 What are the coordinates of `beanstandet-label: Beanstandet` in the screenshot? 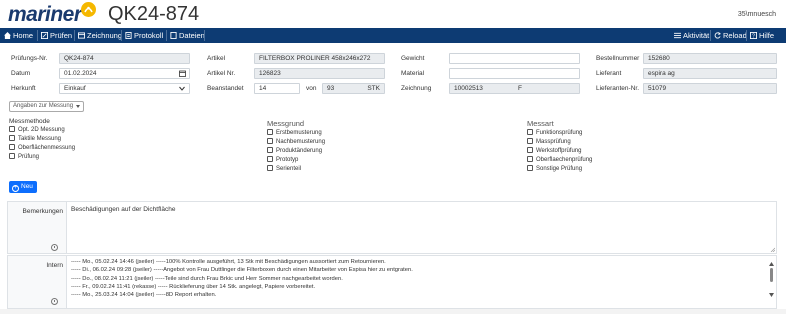 It's located at (225, 88).